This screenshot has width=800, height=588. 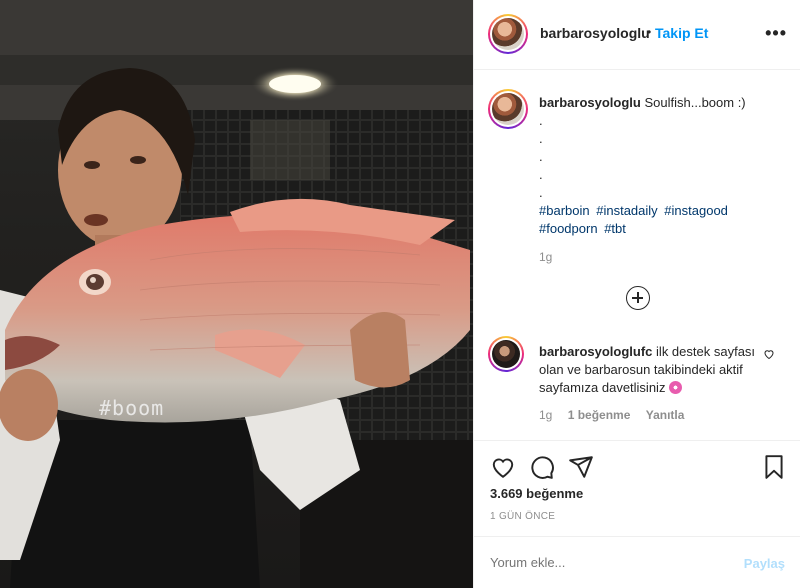 I want to click on load-more-comments-icon, so click(x=638, y=298).